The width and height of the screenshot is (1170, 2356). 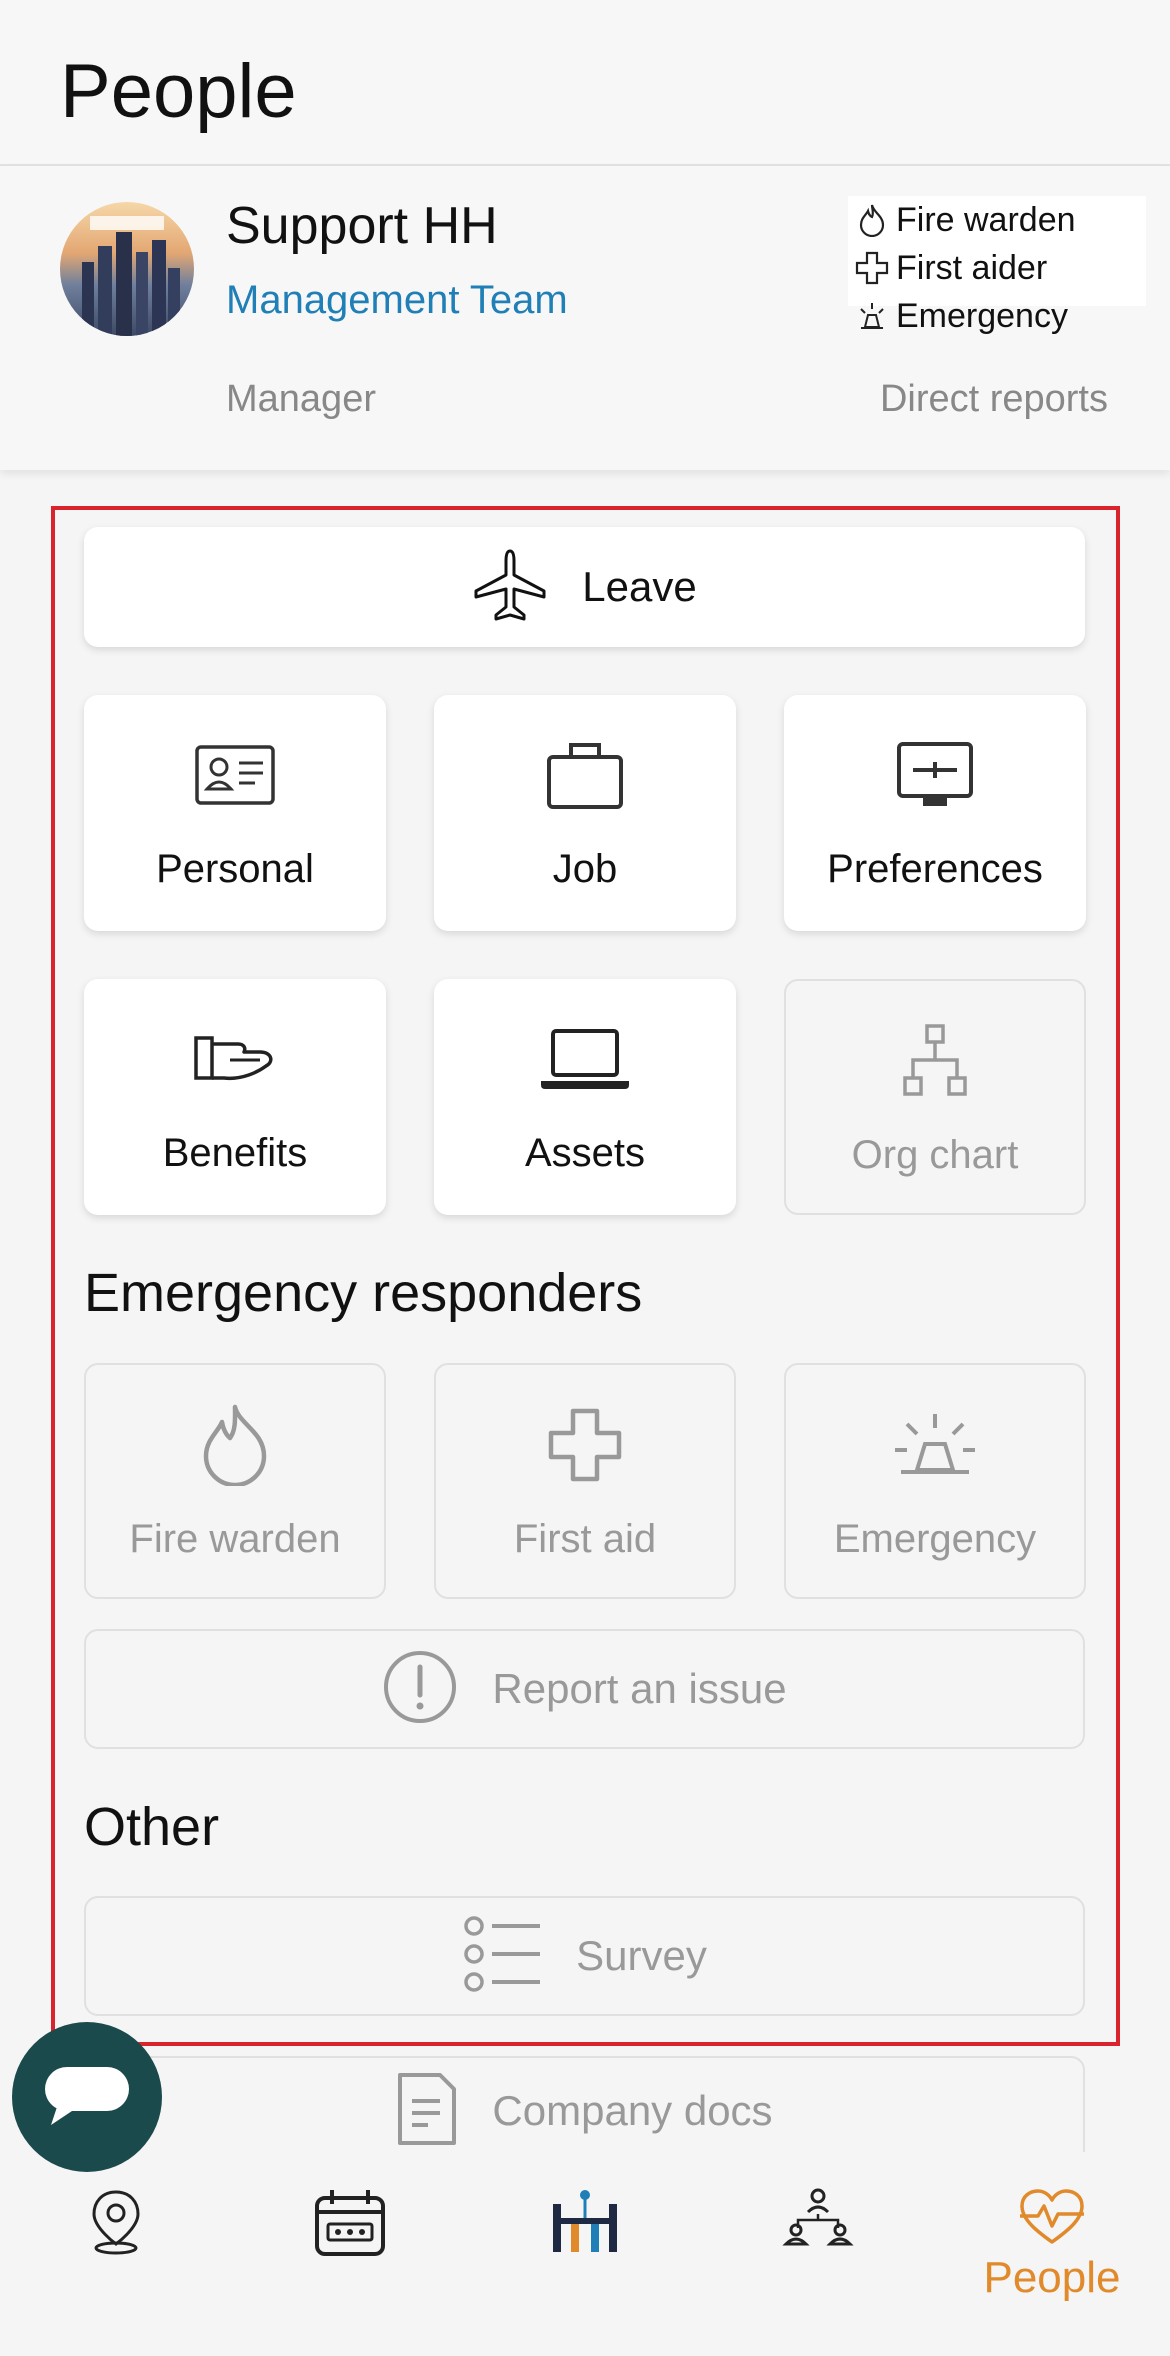 I want to click on emergency-tile: Emergency, so click(x=935, y=1481).